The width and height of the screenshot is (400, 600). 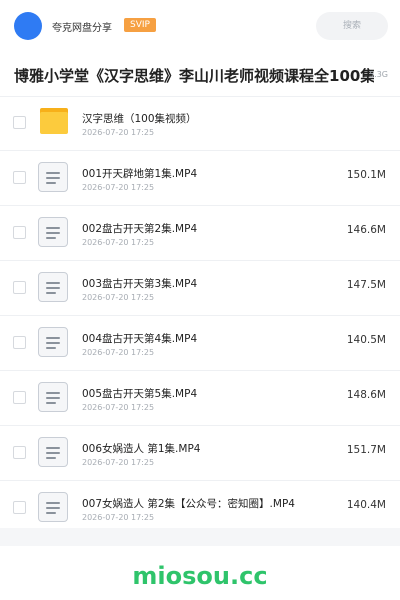 I want to click on list-item: 003盘古开天第3集.MP4 2026-07-20 17:25 147.5M, so click(x=200, y=288).